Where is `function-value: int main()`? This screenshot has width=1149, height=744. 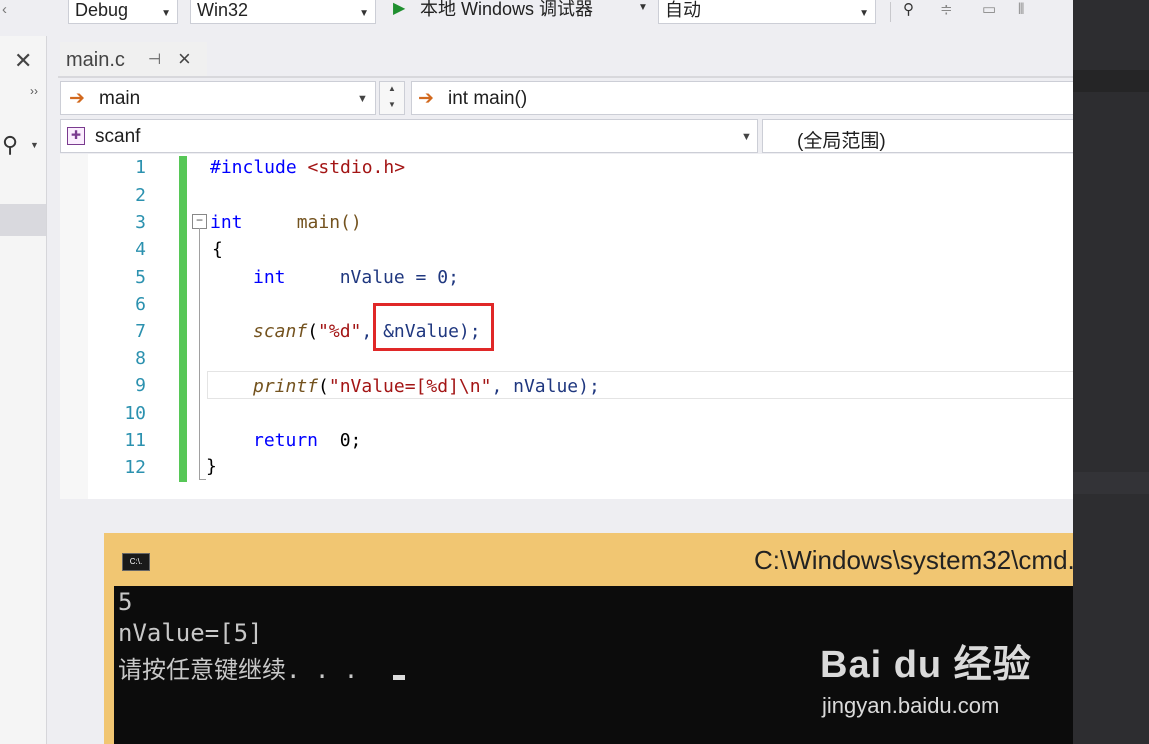
function-value: int main() is located at coordinates (488, 98).